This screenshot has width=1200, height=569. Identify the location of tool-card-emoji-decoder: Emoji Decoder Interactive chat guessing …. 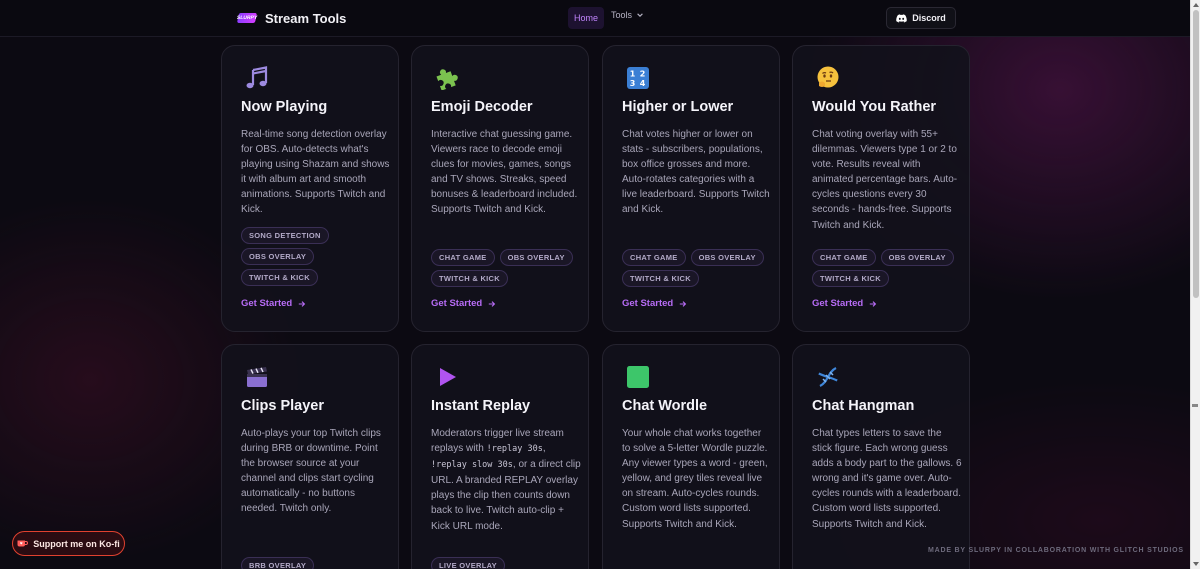
(500, 188).